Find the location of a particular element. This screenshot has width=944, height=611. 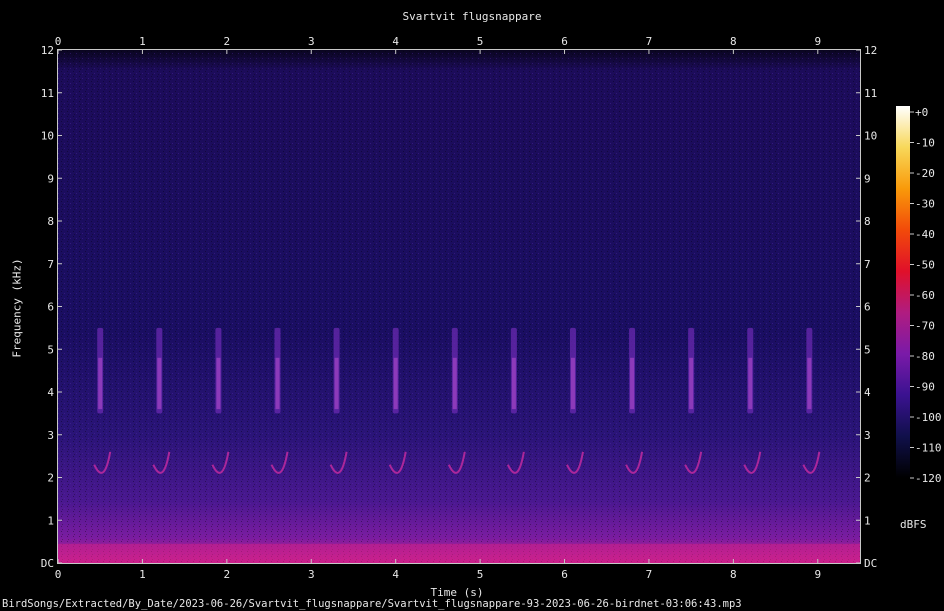

x-tick-label-top: 6 is located at coordinates (564, 41).